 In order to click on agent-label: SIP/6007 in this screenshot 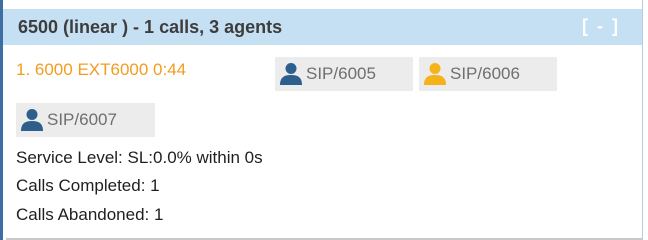, I will do `click(82, 119)`.